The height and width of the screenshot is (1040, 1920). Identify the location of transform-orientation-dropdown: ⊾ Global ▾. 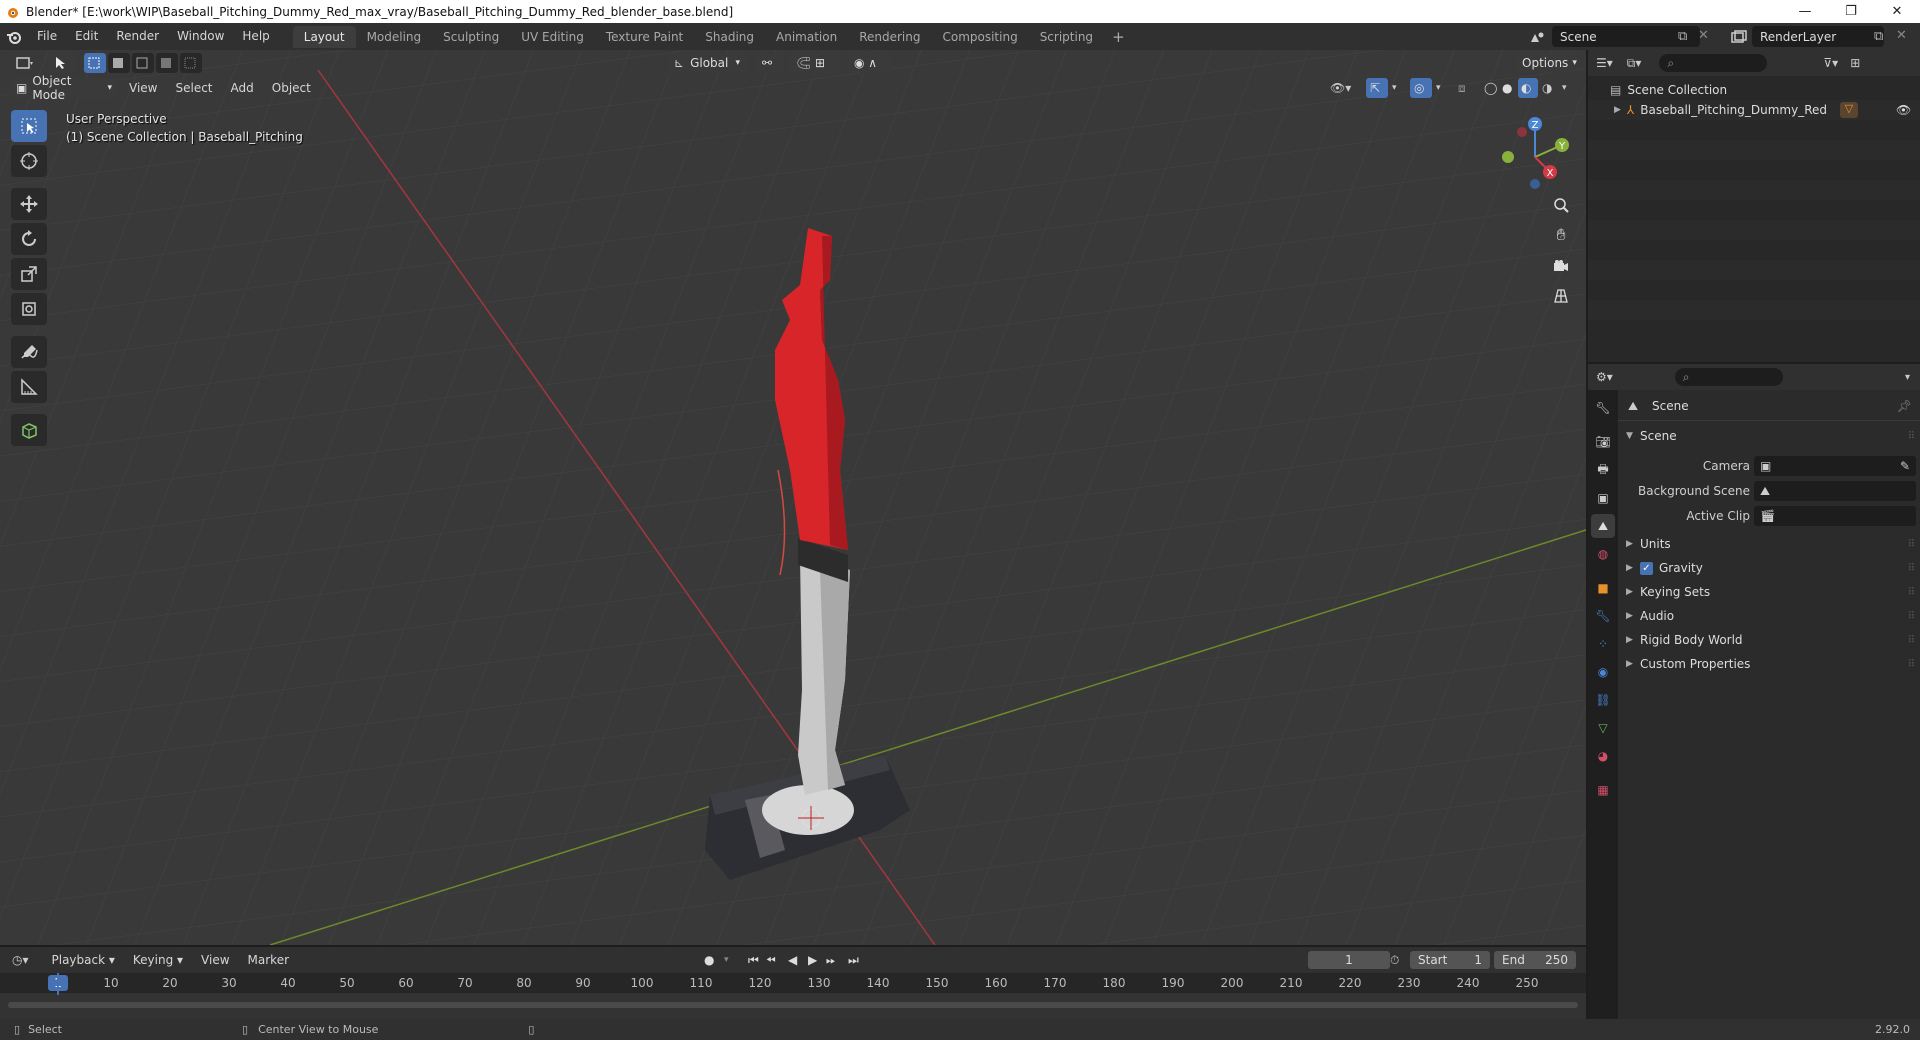
(707, 63).